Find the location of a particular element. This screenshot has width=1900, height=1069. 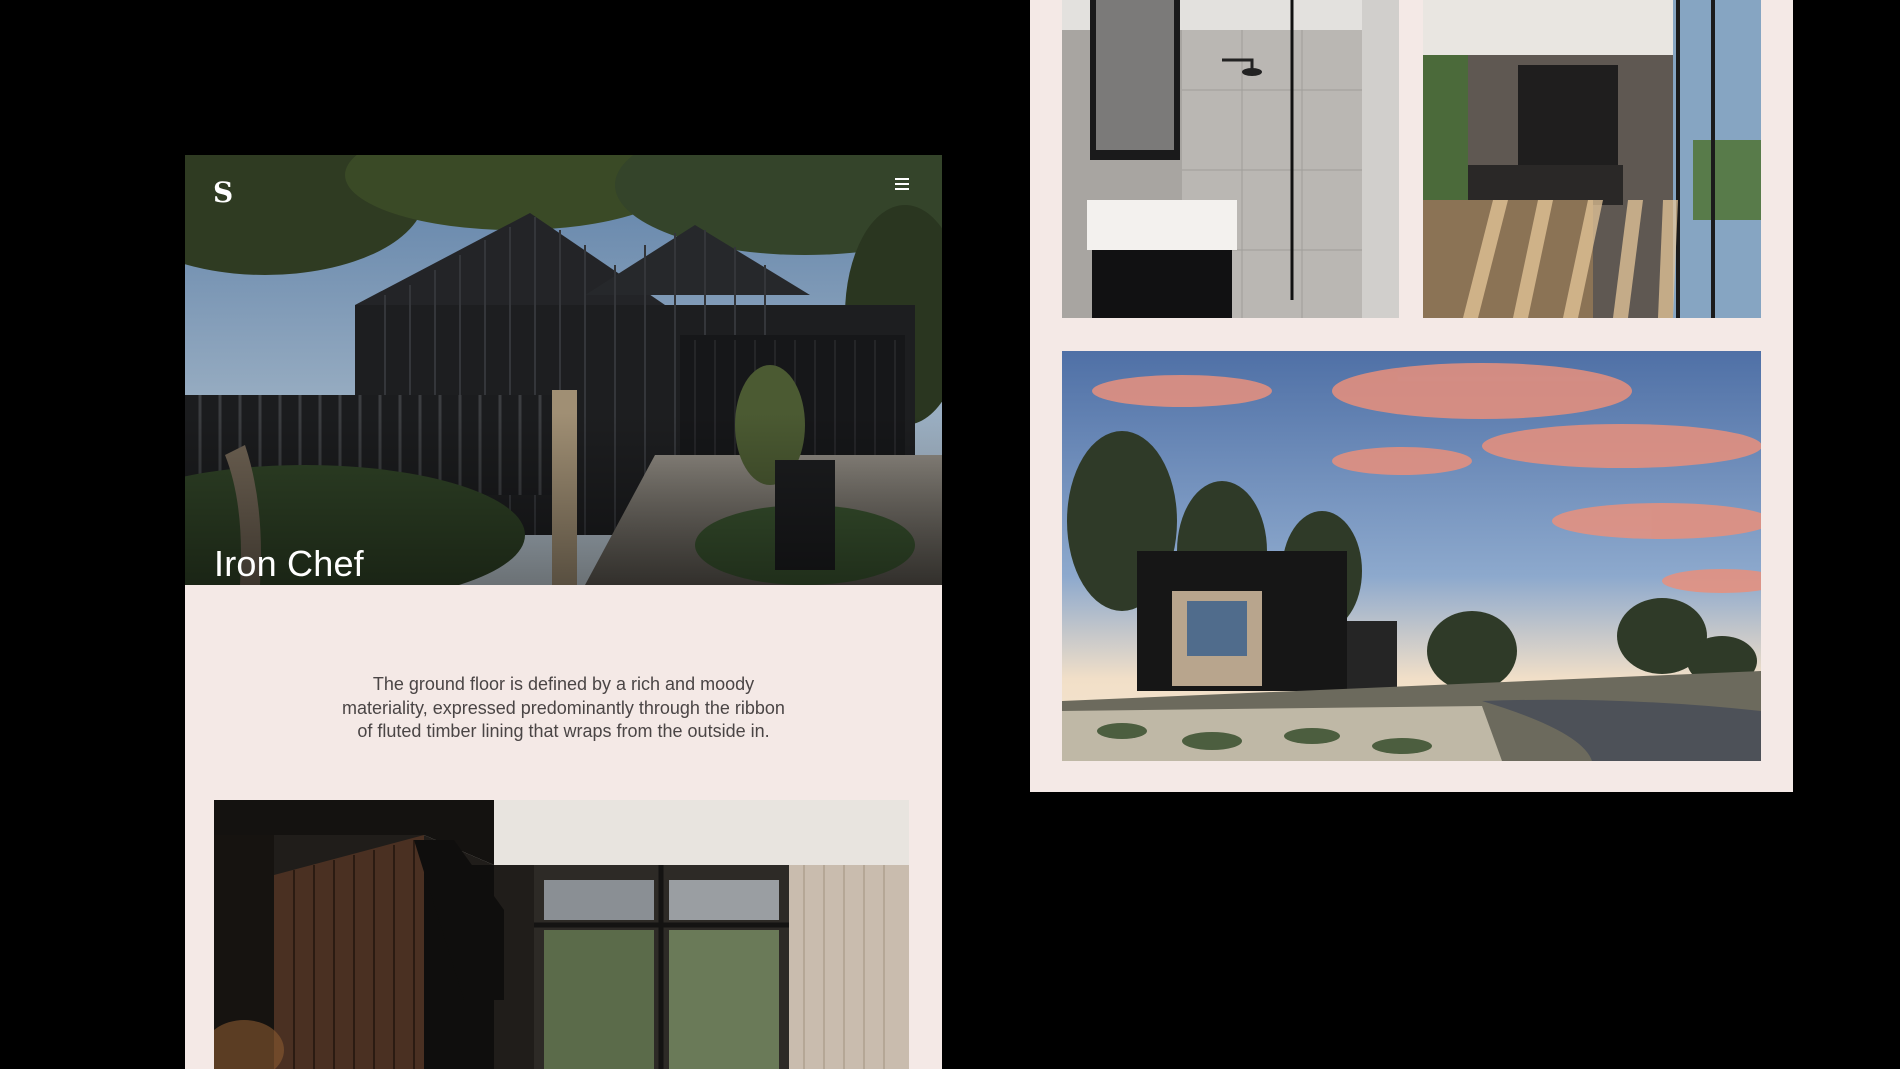

logo-mark: S is located at coordinates (223, 192).